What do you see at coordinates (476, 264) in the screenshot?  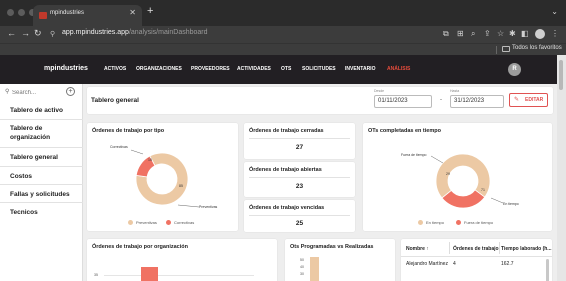 I see `table-row: Alejandro Martínez 4 162.7` at bounding box center [476, 264].